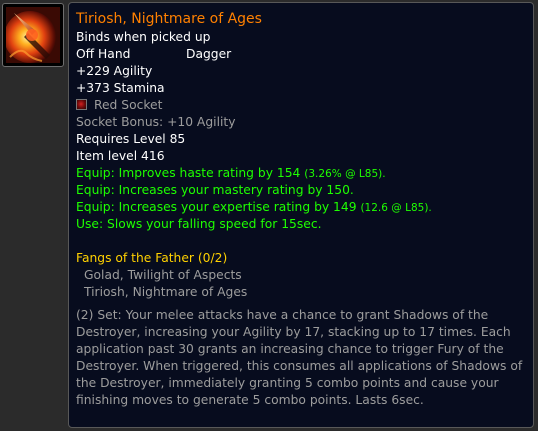 The width and height of the screenshot is (538, 431). Describe the element at coordinates (156, 122) in the screenshot. I see `socket-bonus: Socket Bonus: +10 Agility` at that location.